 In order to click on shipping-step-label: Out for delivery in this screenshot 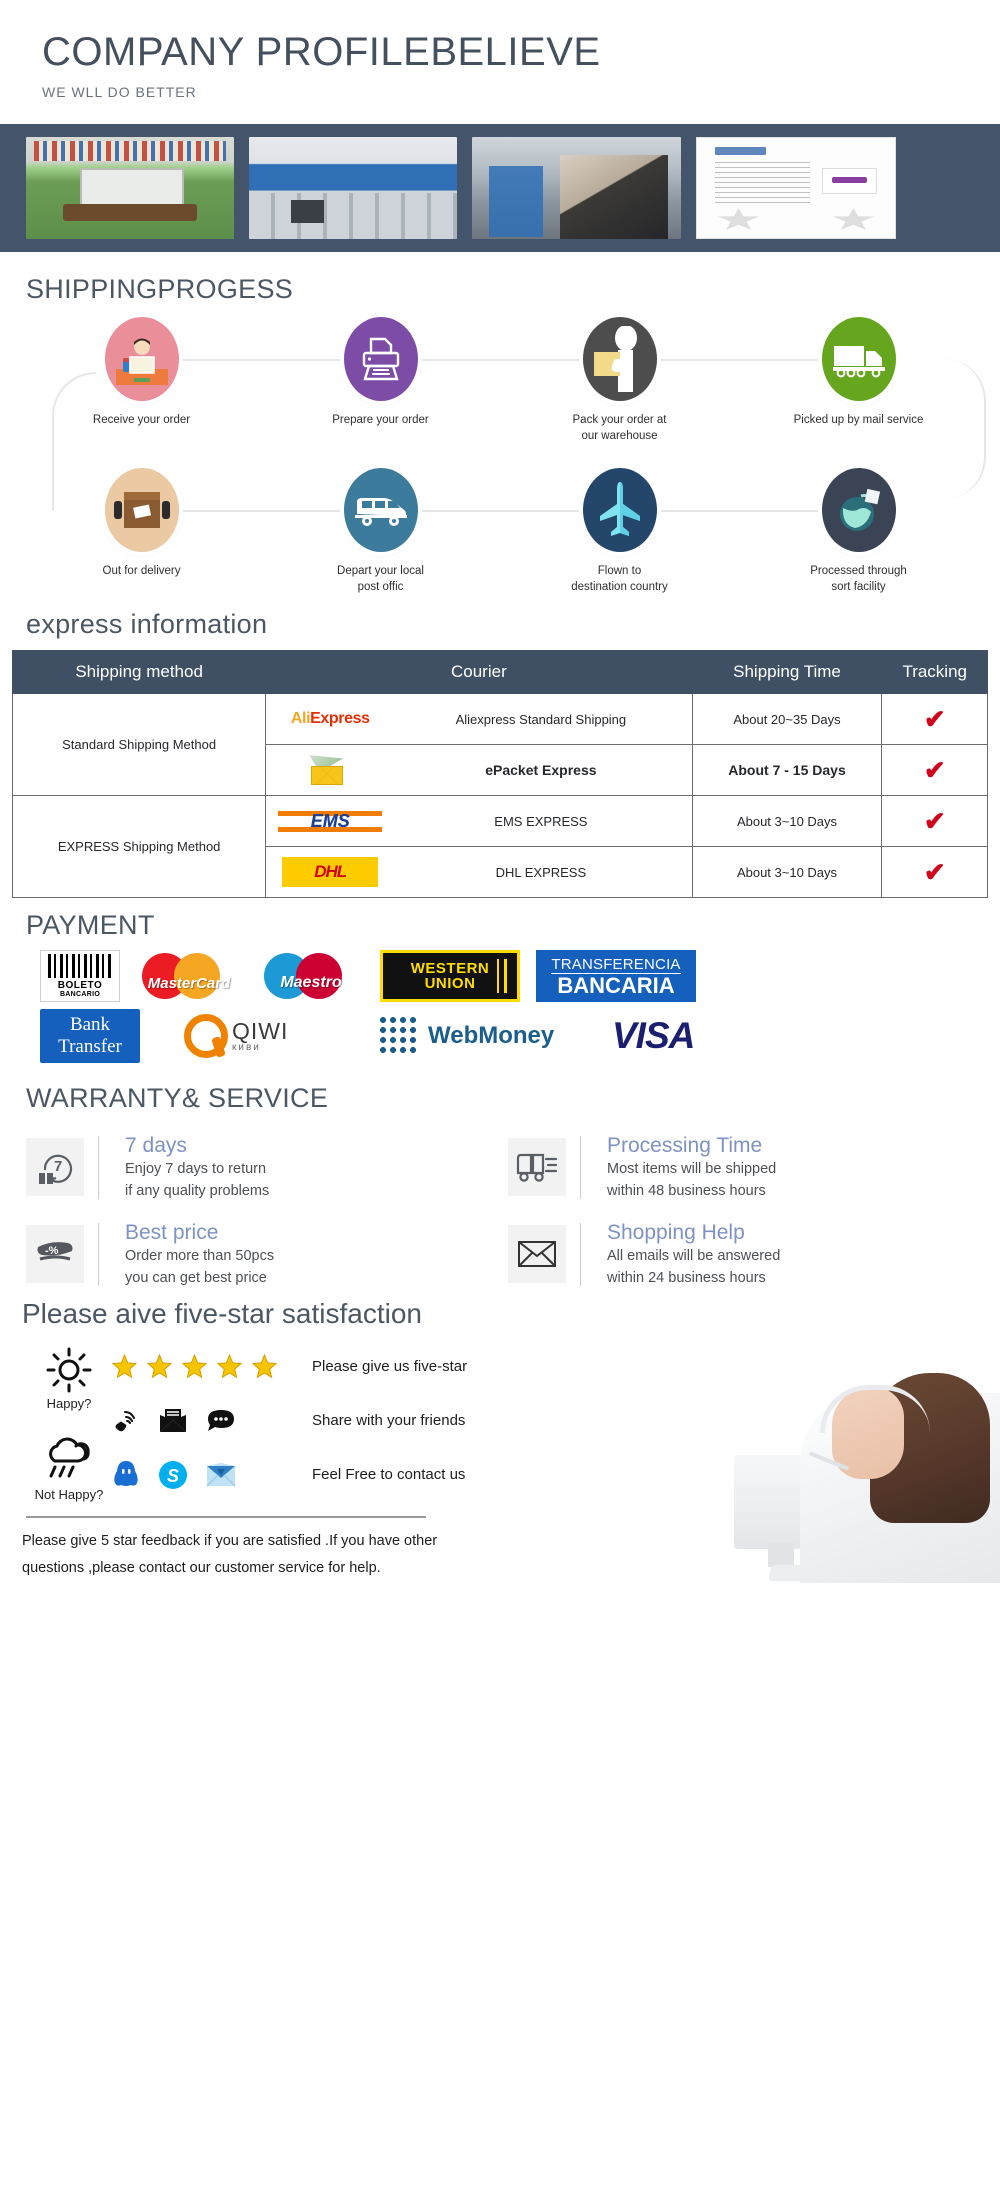, I will do `click(141, 571)`.